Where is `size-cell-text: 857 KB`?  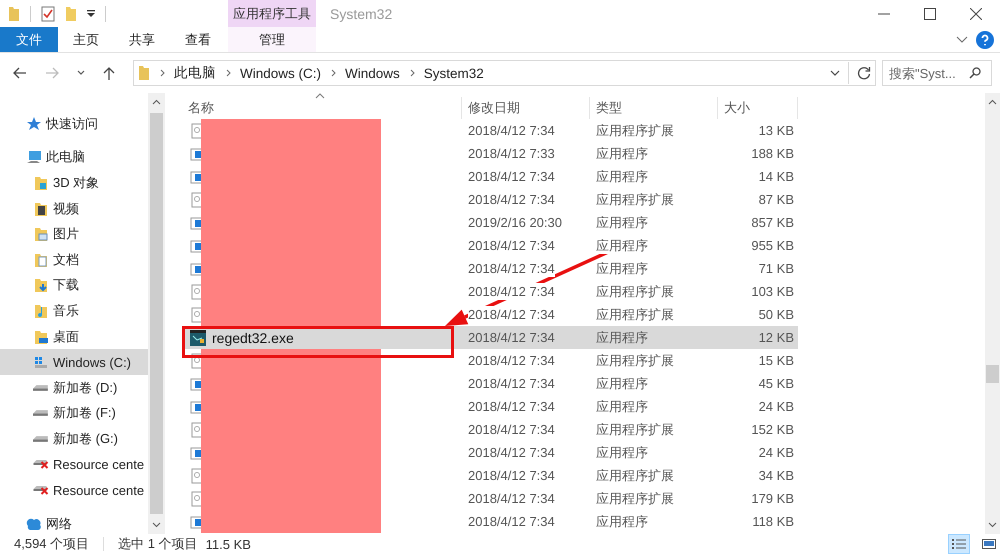
size-cell-text: 857 KB is located at coordinates (772, 222).